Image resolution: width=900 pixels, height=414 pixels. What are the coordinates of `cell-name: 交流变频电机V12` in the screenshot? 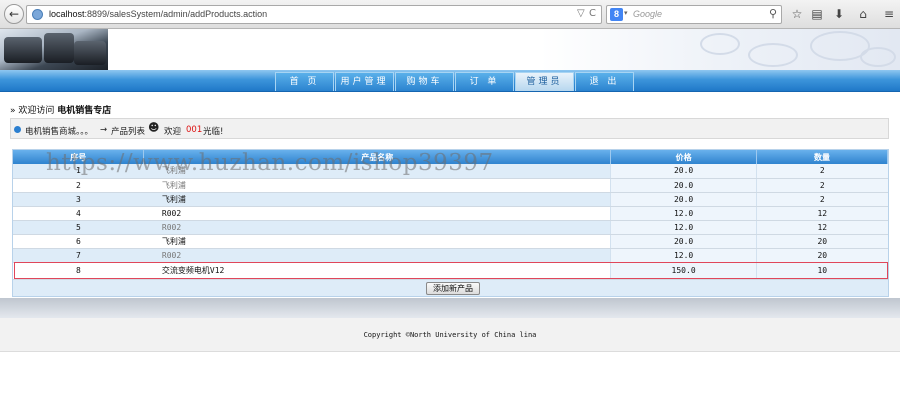 It's located at (377, 271).